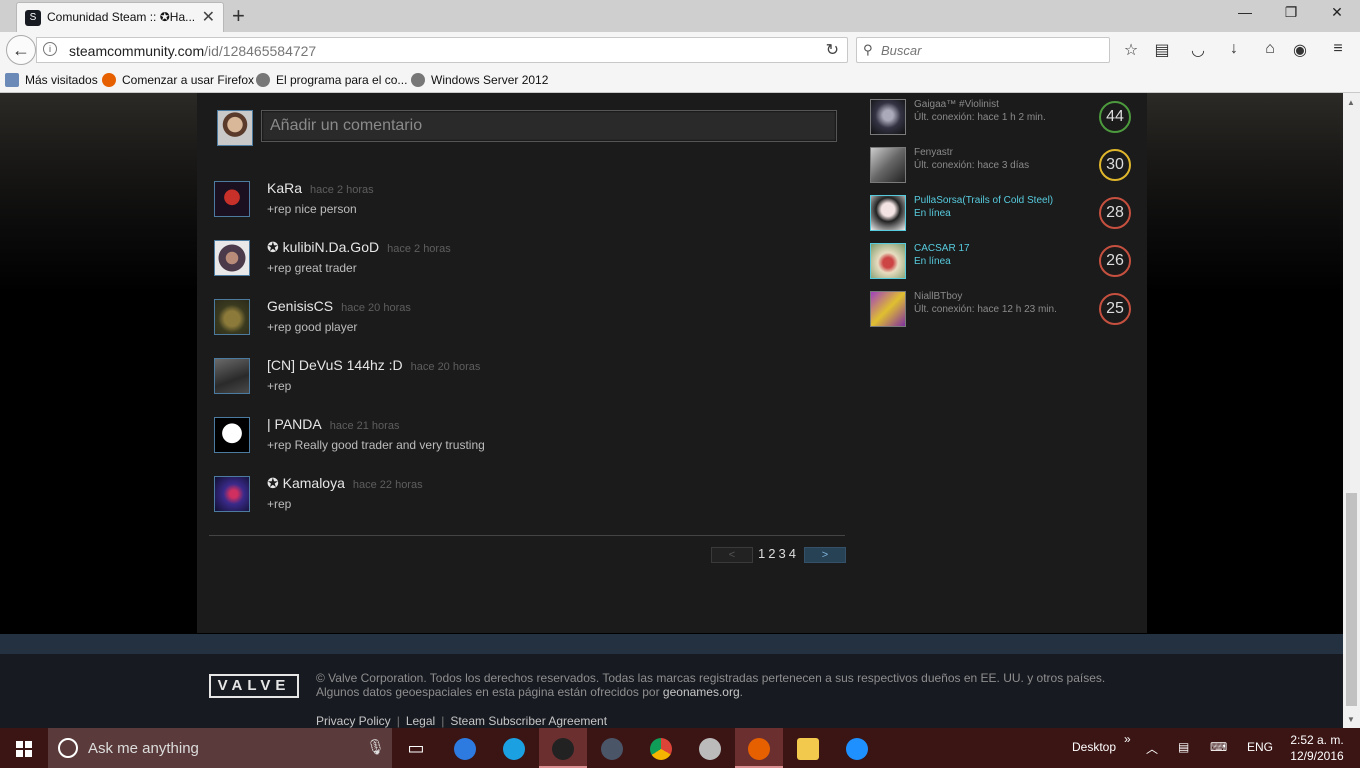 Image resolution: width=1360 pixels, height=768 pixels. What do you see at coordinates (549, 126) in the screenshot?
I see `comment-input` at bounding box center [549, 126].